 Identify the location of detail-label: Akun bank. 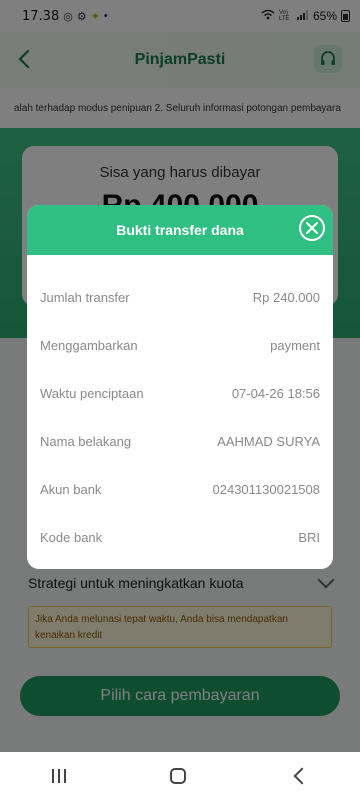
(71, 489).